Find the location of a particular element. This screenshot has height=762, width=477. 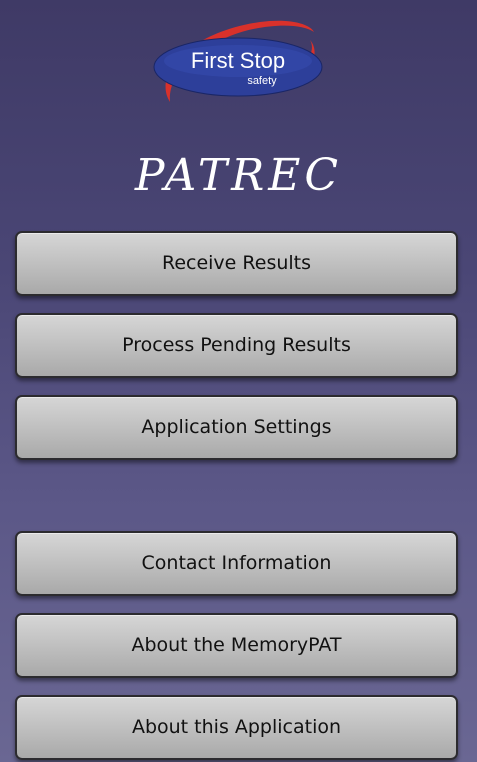

first-stop-safety-logo: First Stop safety is located at coordinates (237, 69).